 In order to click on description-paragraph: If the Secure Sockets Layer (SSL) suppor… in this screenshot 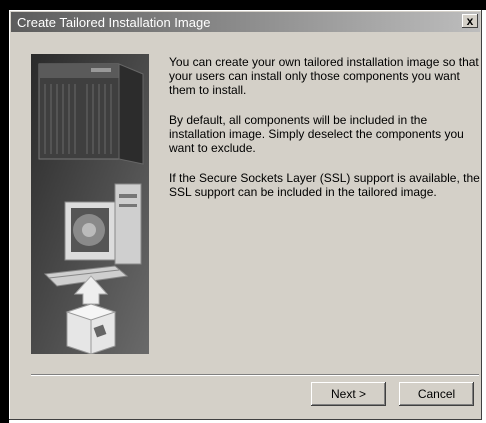, I will do `click(324, 185)`.